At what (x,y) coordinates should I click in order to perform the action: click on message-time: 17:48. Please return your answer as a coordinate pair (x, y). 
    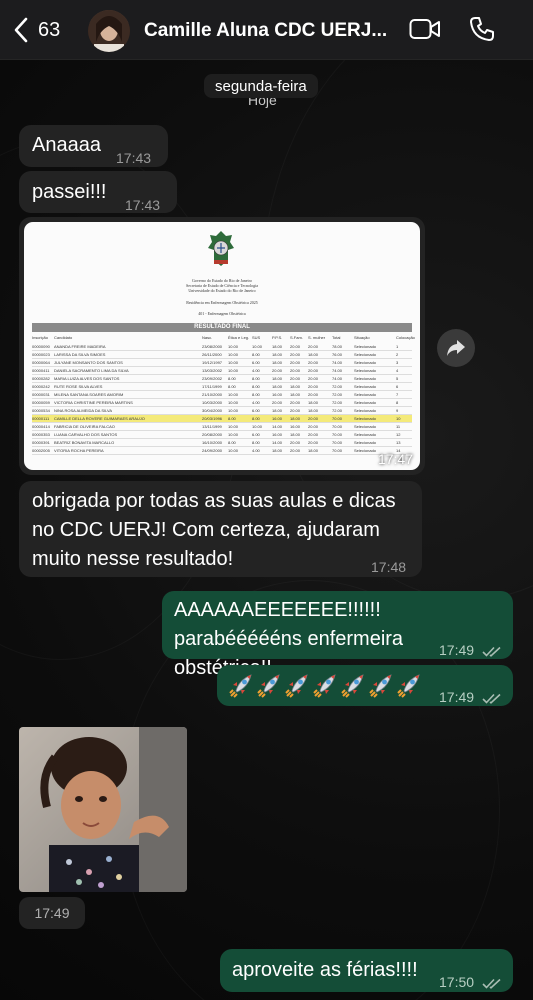
    Looking at the image, I should click on (389, 567).